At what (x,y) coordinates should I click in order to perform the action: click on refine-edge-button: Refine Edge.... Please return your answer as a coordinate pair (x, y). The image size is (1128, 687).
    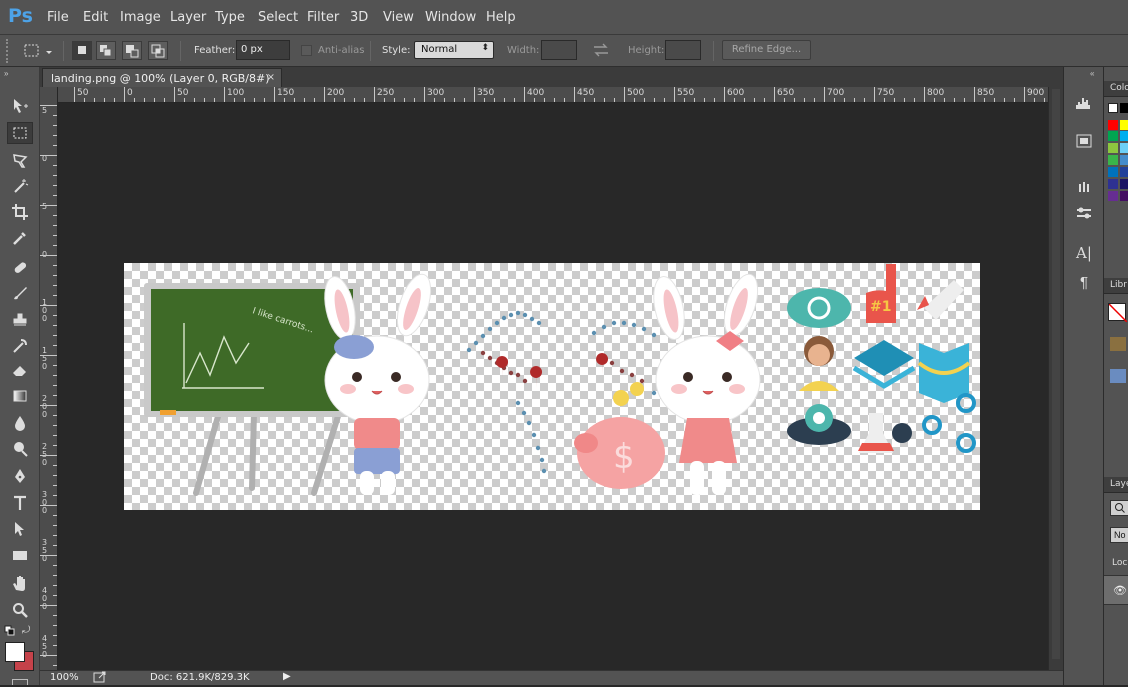
    Looking at the image, I should click on (766, 50).